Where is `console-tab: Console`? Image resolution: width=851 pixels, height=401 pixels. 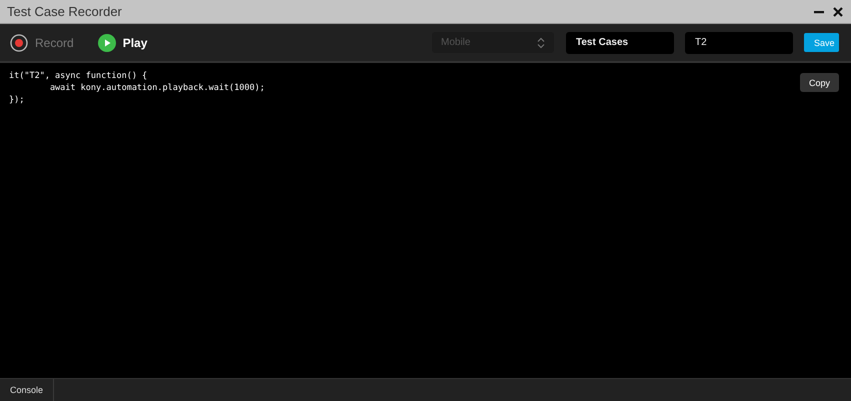 console-tab: Console is located at coordinates (27, 390).